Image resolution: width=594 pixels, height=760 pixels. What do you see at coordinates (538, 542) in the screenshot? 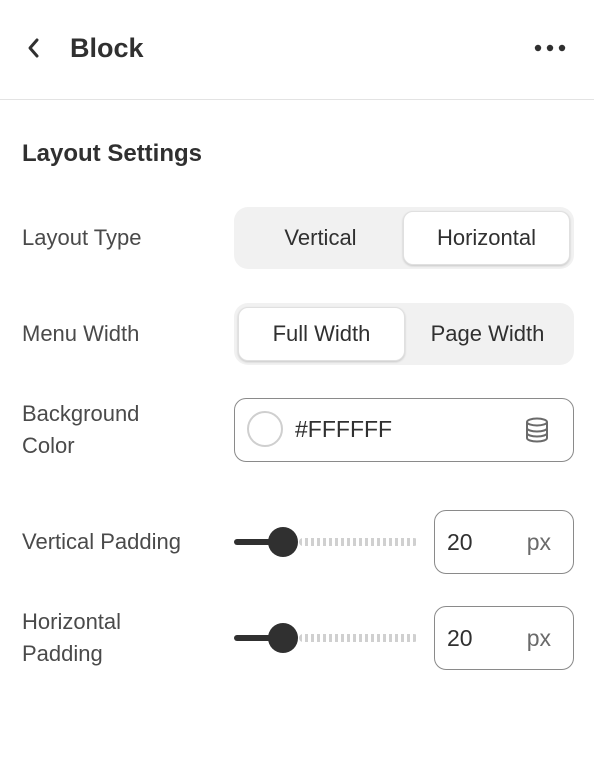
I see `vertical-padding-unit: px` at bounding box center [538, 542].